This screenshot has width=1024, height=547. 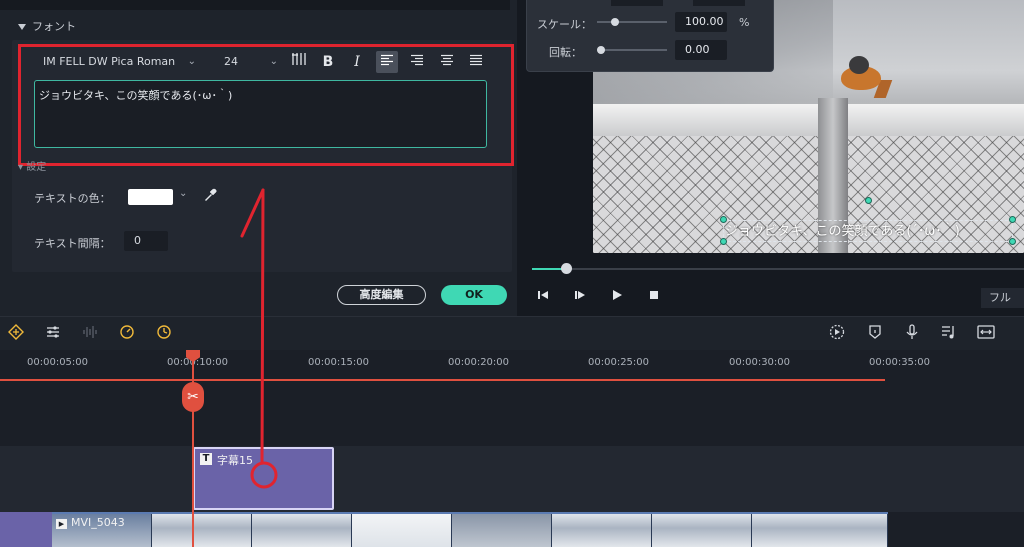 What do you see at coordinates (654, 296) in the screenshot?
I see `stop-icon` at bounding box center [654, 296].